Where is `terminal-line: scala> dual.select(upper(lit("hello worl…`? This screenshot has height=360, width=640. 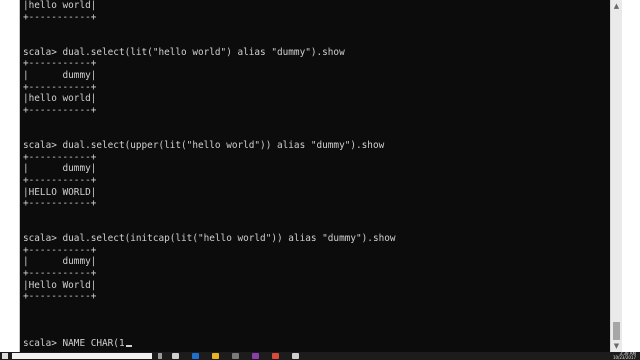
terminal-line: scala> dual.select(upper(lit("hello worl… is located at coordinates (204, 145).